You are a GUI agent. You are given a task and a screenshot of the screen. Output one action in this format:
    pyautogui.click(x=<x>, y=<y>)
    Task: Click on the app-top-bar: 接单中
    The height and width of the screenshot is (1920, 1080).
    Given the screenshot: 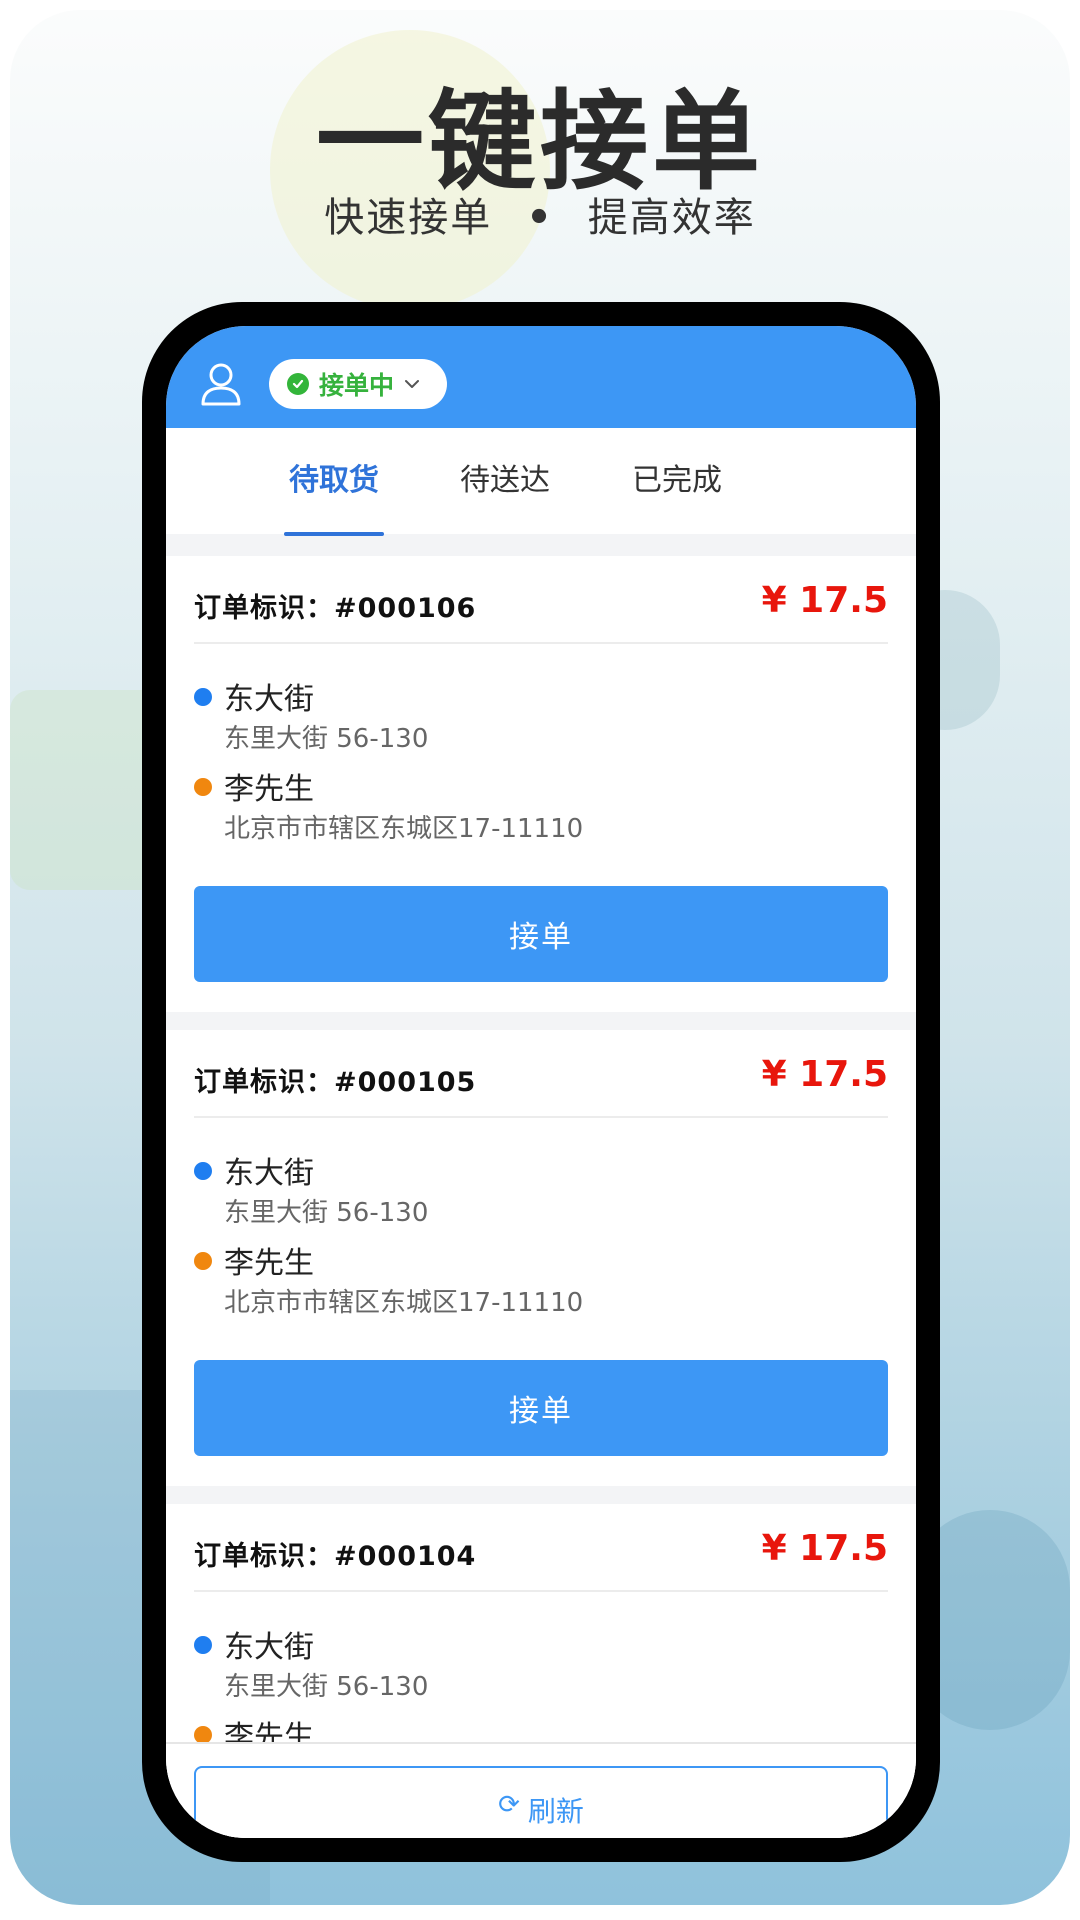 What is the action you would take?
    pyautogui.click(x=541, y=377)
    